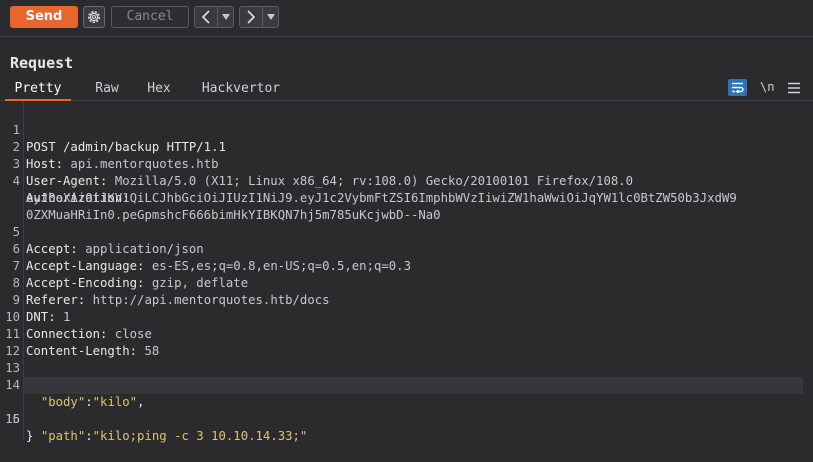 The height and width of the screenshot is (462, 813). Describe the element at coordinates (159, 88) in the screenshot. I see `tab-hex: Hex` at that location.